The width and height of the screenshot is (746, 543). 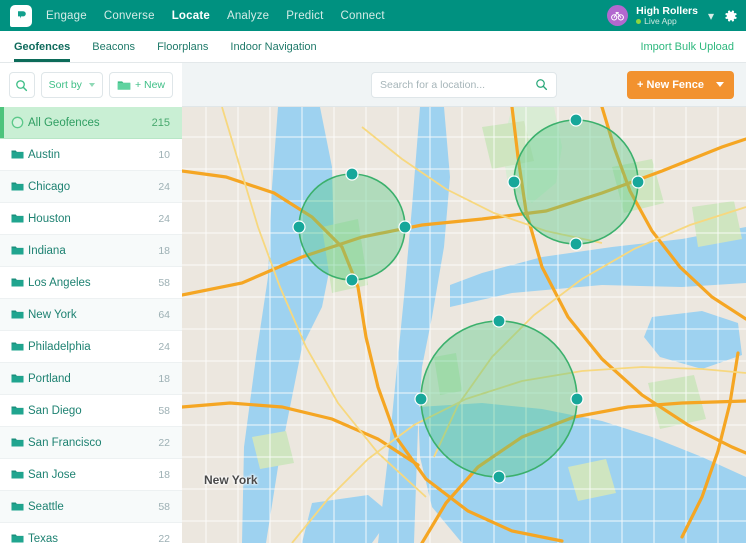 I want to click on sidebar-item-san-diego: San Diego 58, so click(x=91, y=411).